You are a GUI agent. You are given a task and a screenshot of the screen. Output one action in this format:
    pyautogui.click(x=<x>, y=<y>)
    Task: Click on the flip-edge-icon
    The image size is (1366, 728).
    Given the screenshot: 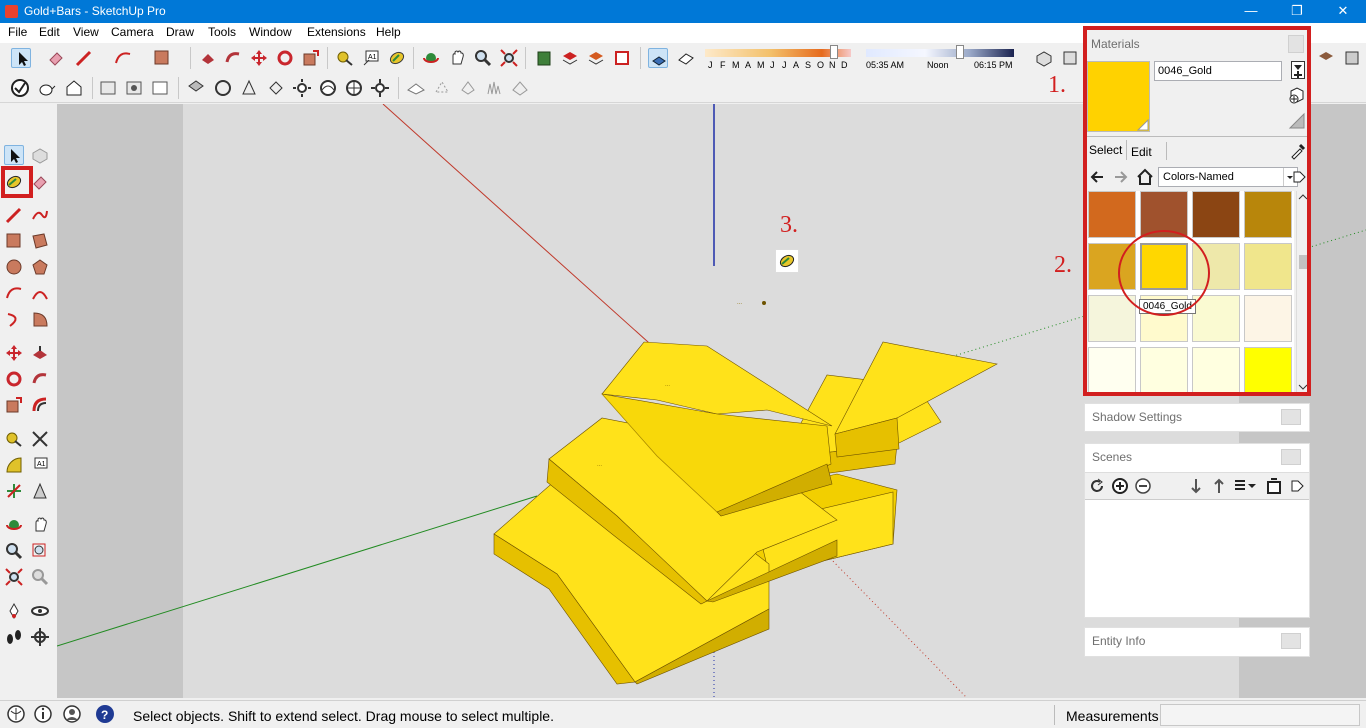 What is the action you would take?
    pyautogui.click(x=520, y=88)
    